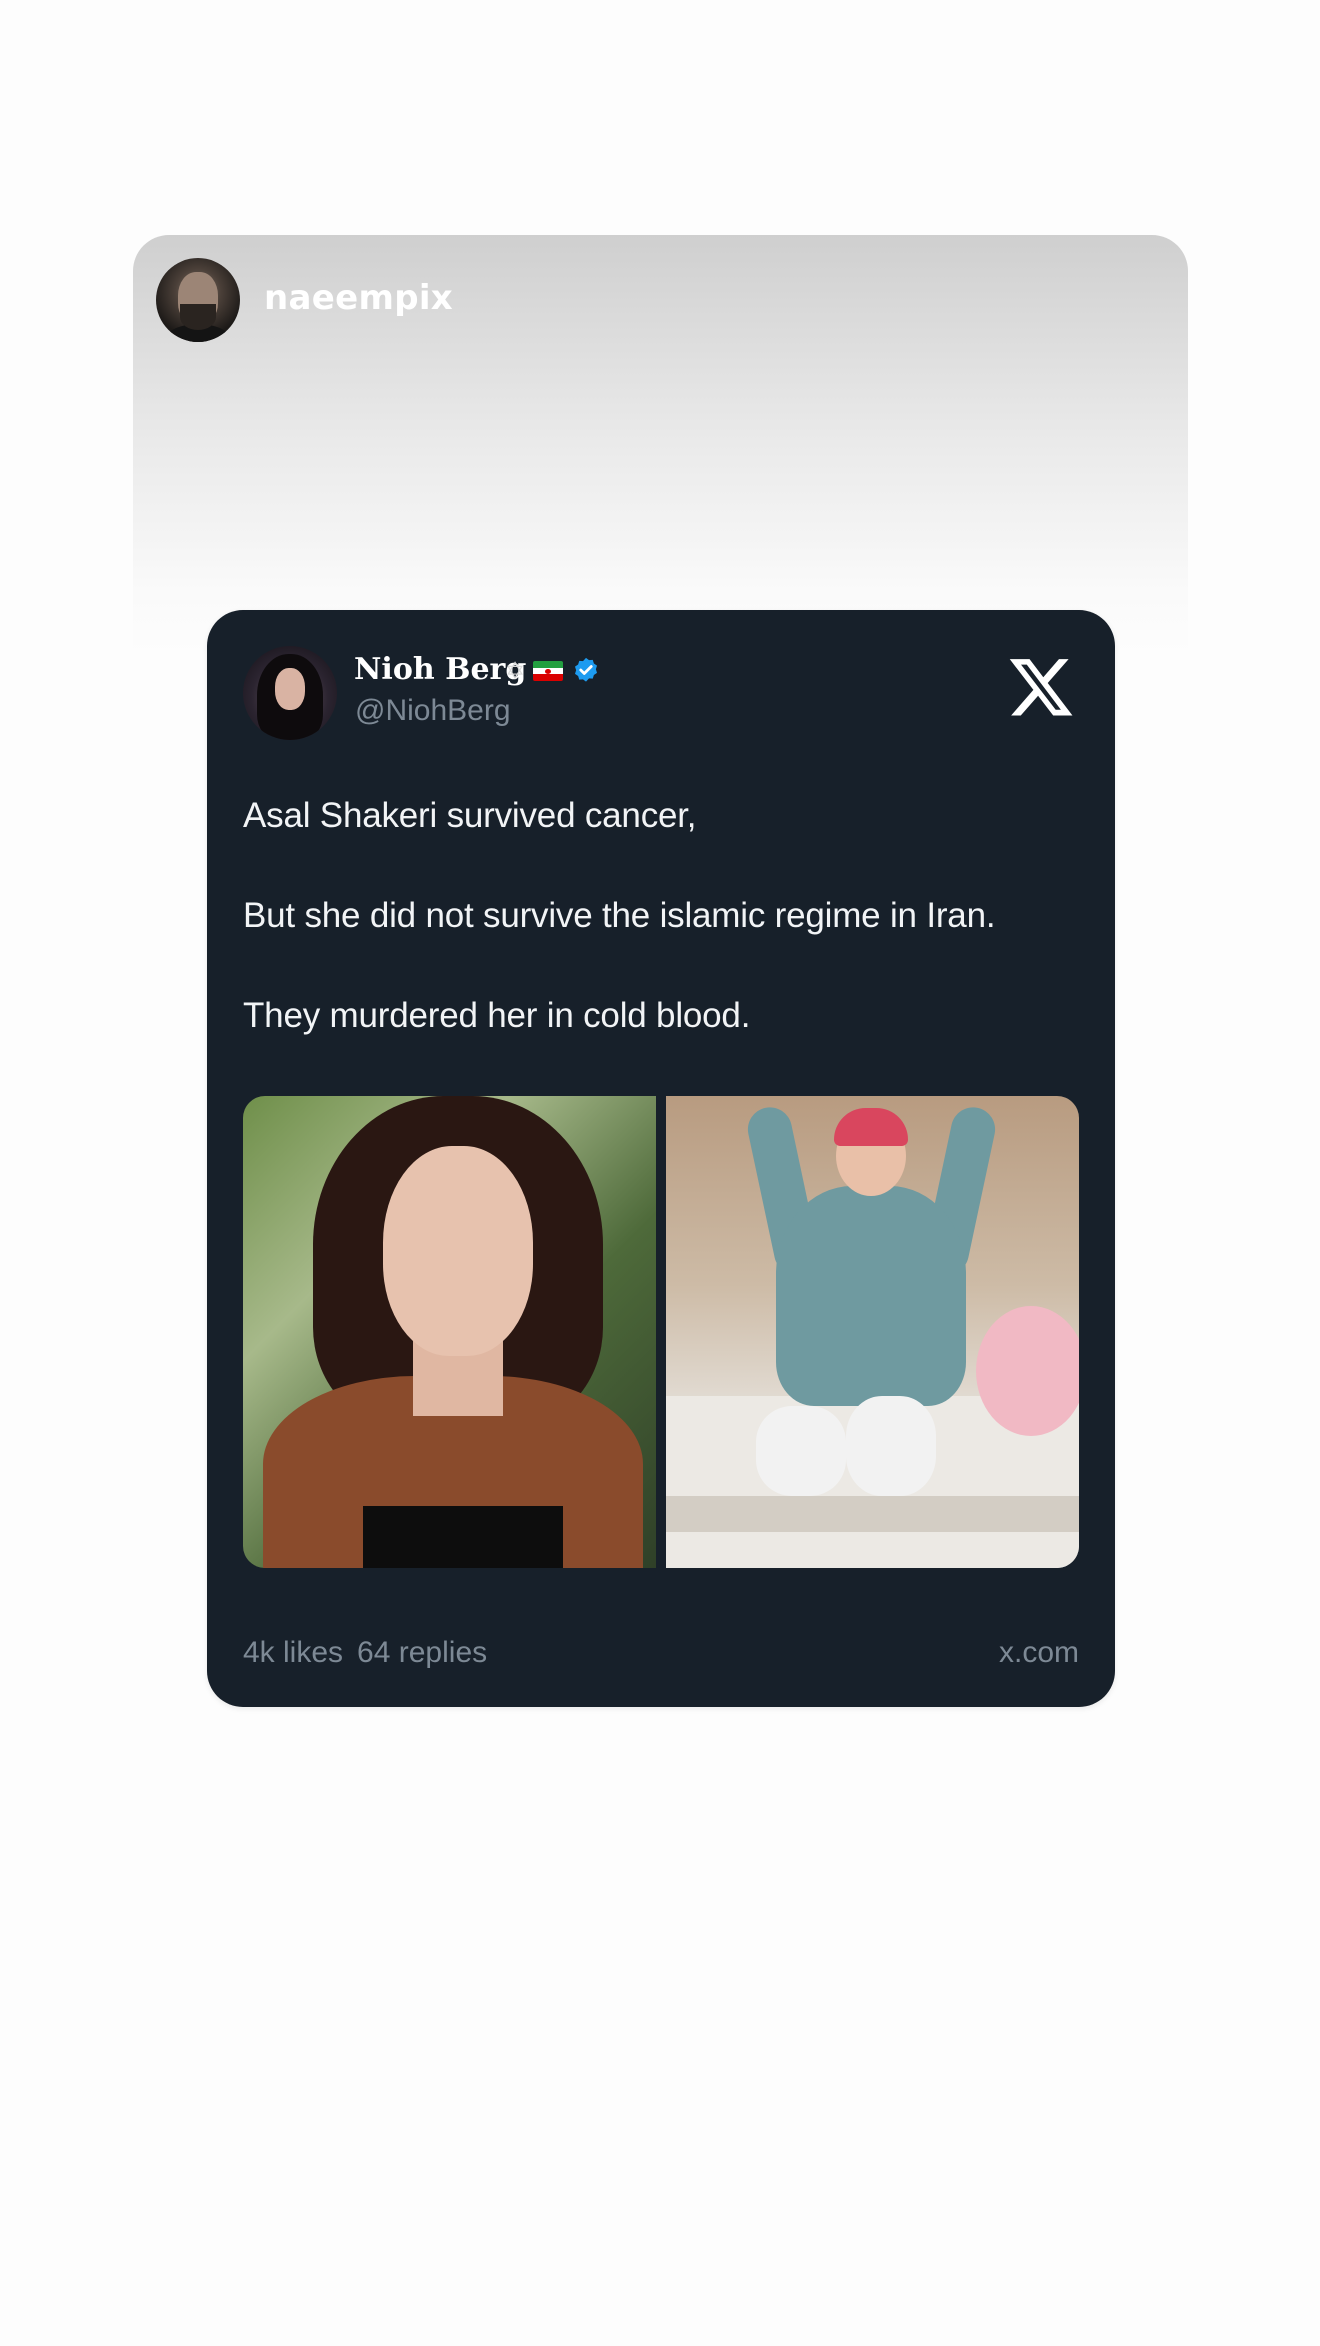 The height and width of the screenshot is (2346, 1320). What do you see at coordinates (1040, 688) in the screenshot?
I see `x-logo-icon` at bounding box center [1040, 688].